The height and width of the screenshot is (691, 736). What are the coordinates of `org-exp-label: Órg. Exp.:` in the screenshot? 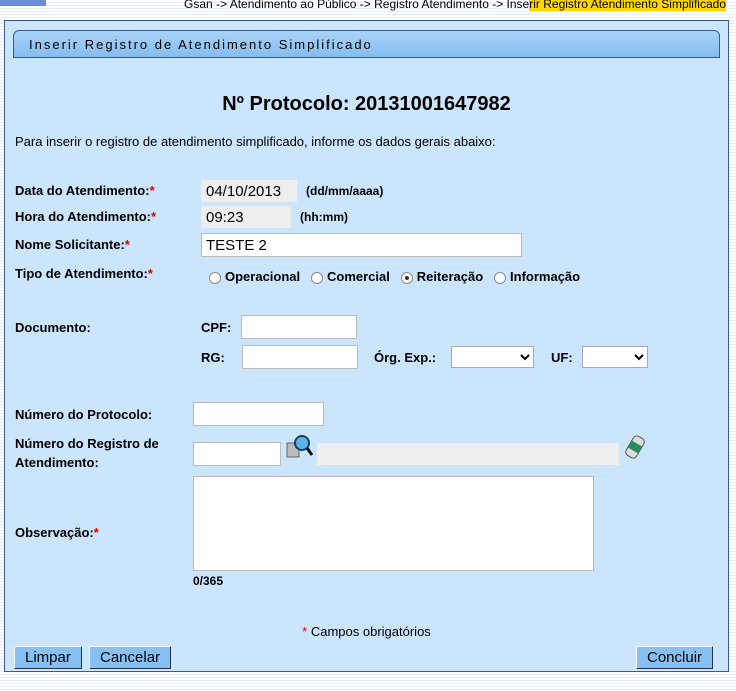 It's located at (405, 357).